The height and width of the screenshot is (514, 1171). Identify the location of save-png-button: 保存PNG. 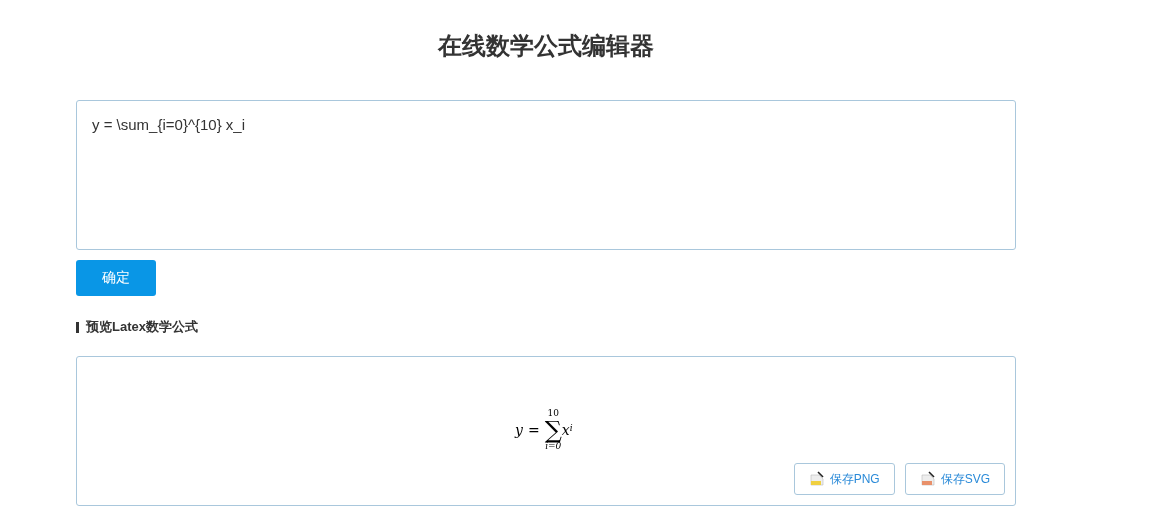
(844, 479).